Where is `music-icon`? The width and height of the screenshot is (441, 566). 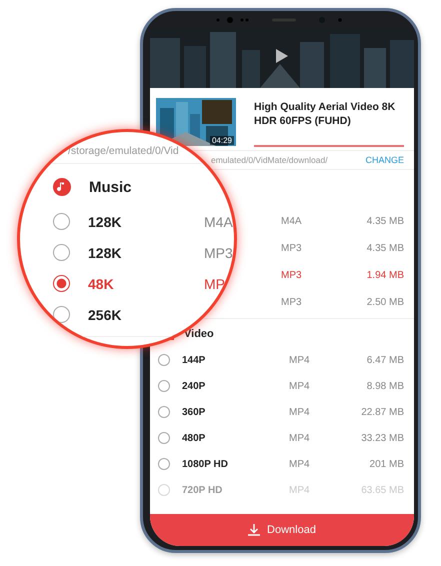
music-icon is located at coordinates (62, 187).